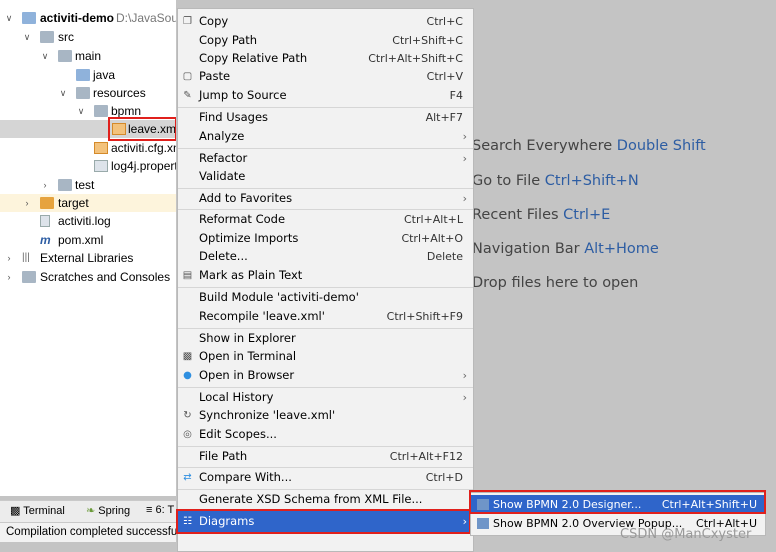 This screenshot has height=552, width=776. I want to click on menu-item-label: Open in Browser, so click(247, 375).